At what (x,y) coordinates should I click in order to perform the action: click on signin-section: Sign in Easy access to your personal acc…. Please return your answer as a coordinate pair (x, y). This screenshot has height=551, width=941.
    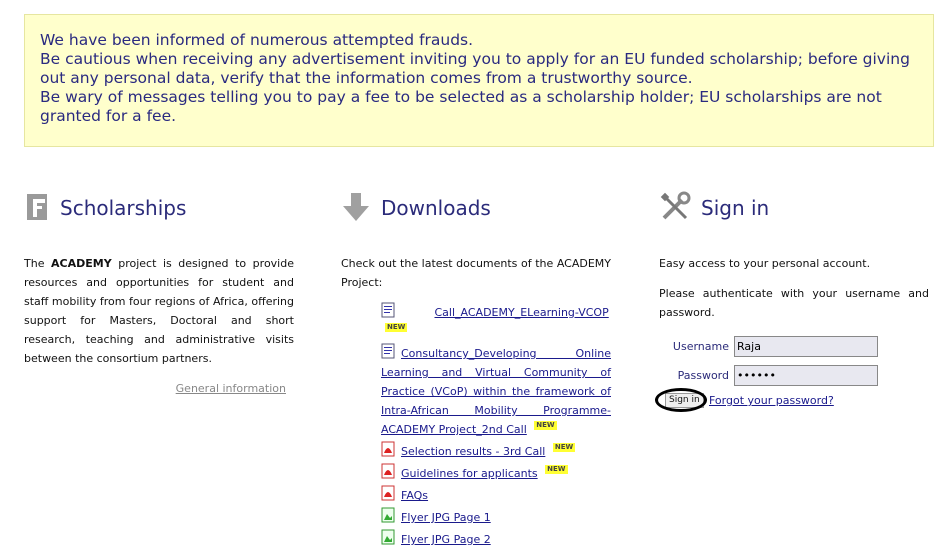
    Looking at the image, I should click on (792, 305).